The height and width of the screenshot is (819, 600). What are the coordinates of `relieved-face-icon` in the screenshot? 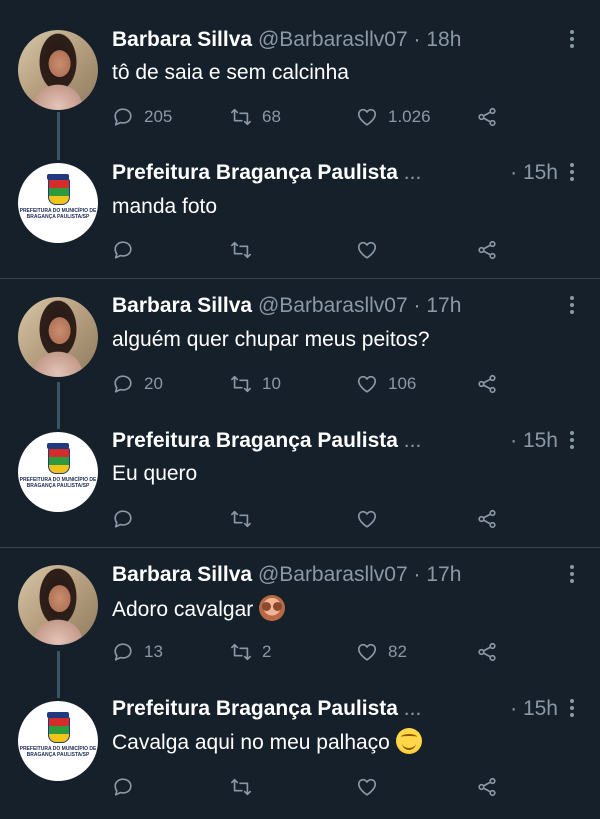 It's located at (408, 741).